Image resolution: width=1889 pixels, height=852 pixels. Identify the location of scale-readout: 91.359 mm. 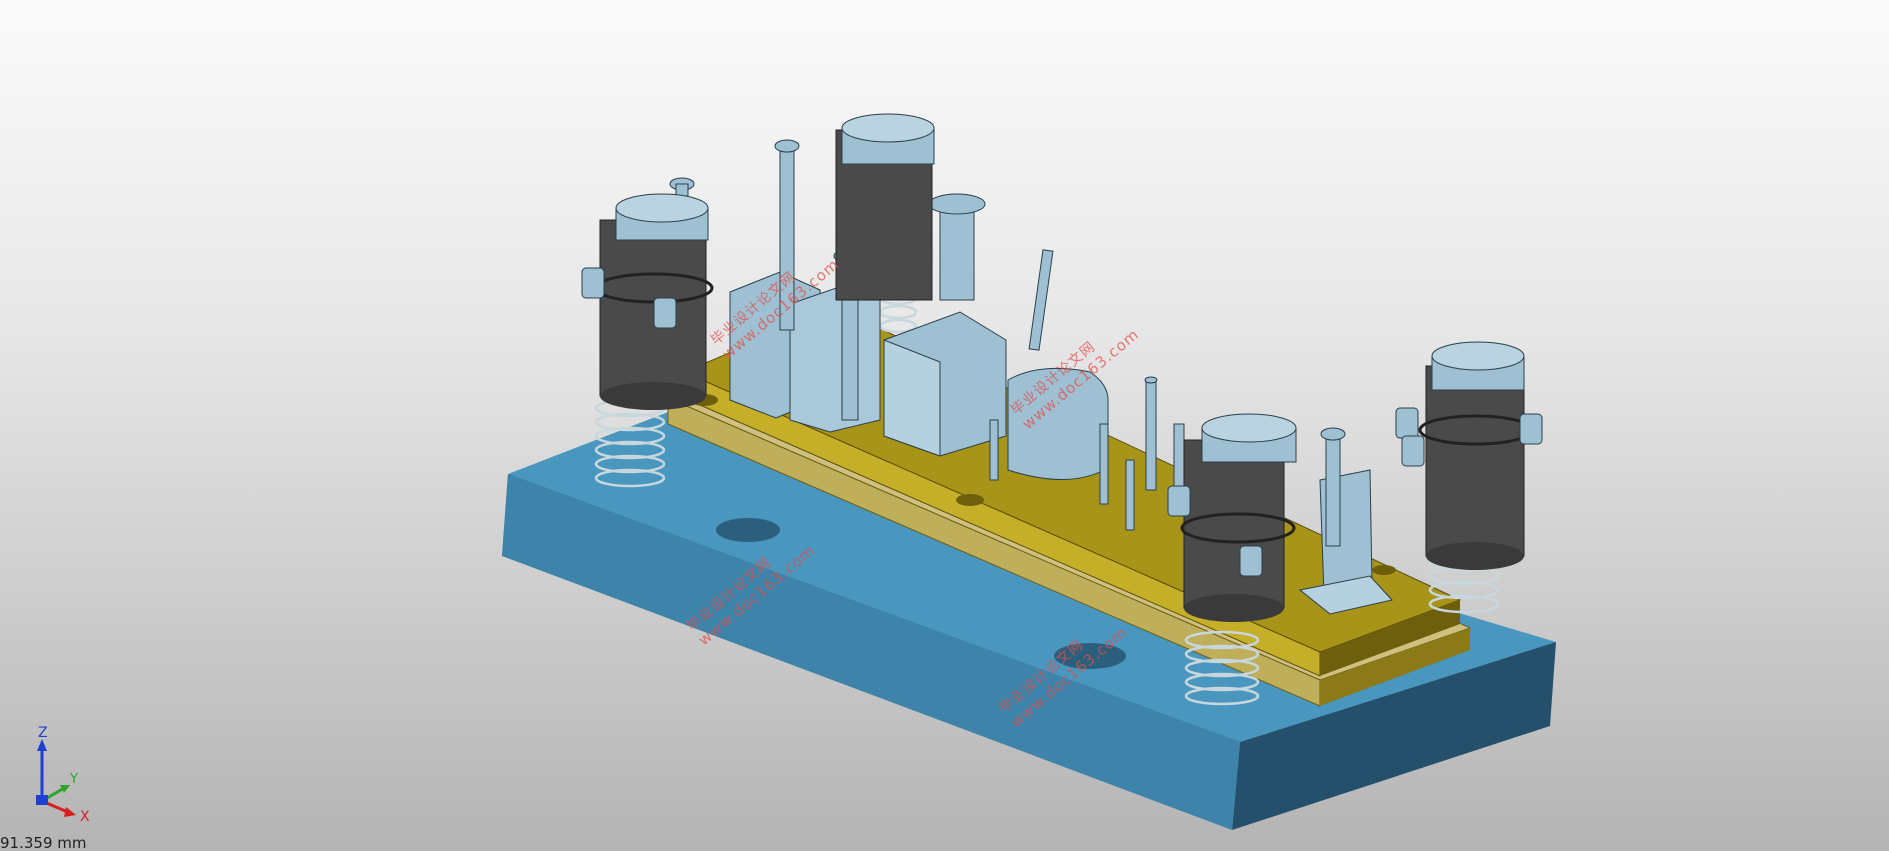
(43, 843).